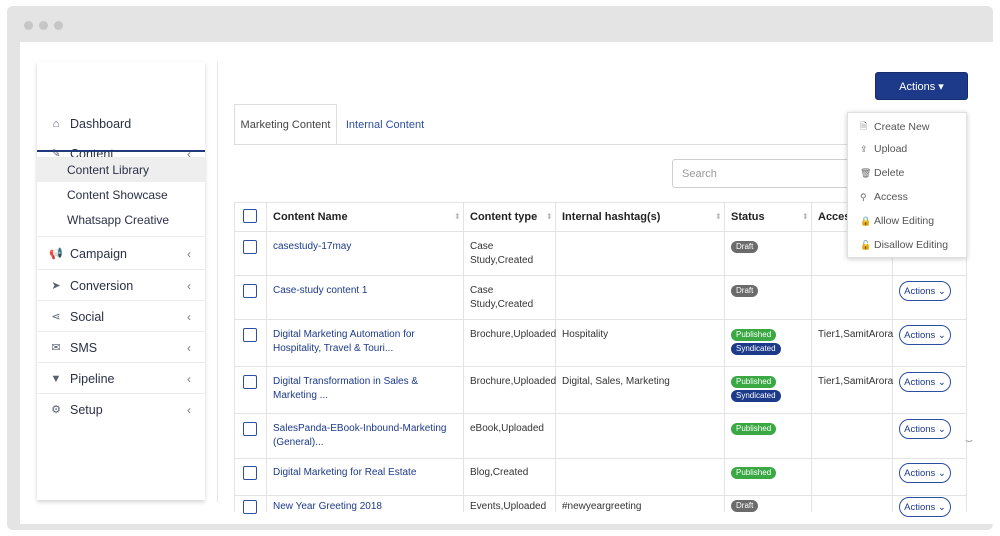 The height and width of the screenshot is (536, 1000). Describe the element at coordinates (866, 244) in the screenshot. I see `unlock-icon: 🔓` at that location.